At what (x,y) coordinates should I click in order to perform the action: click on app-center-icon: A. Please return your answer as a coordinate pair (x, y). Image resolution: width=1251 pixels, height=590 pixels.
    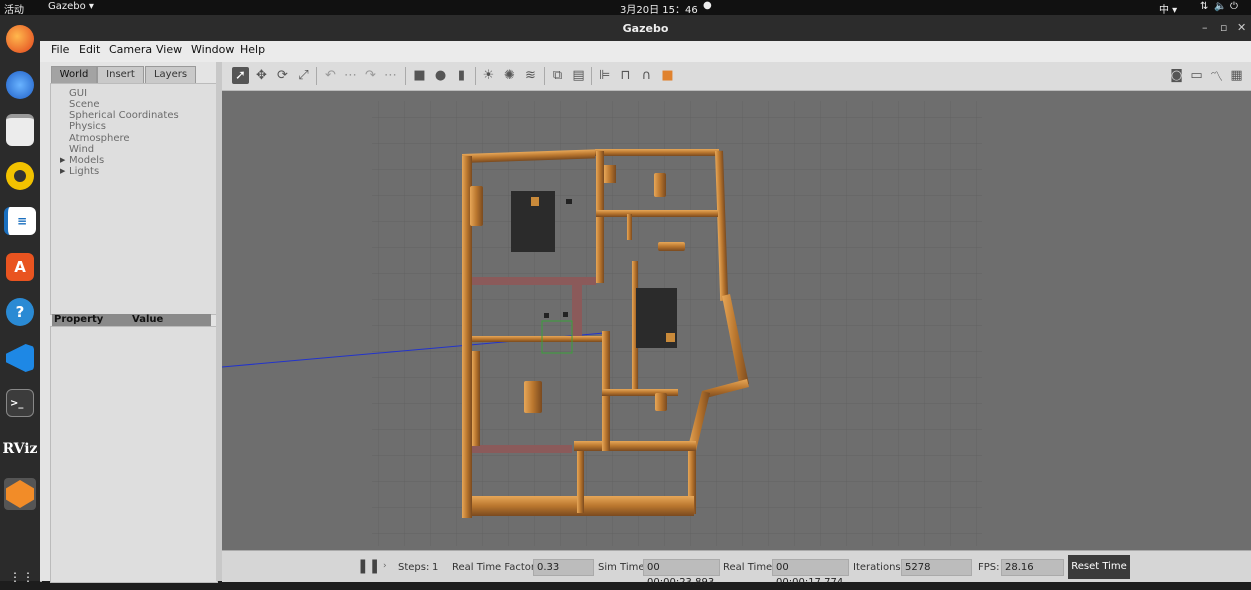
    Looking at the image, I should click on (20, 267).